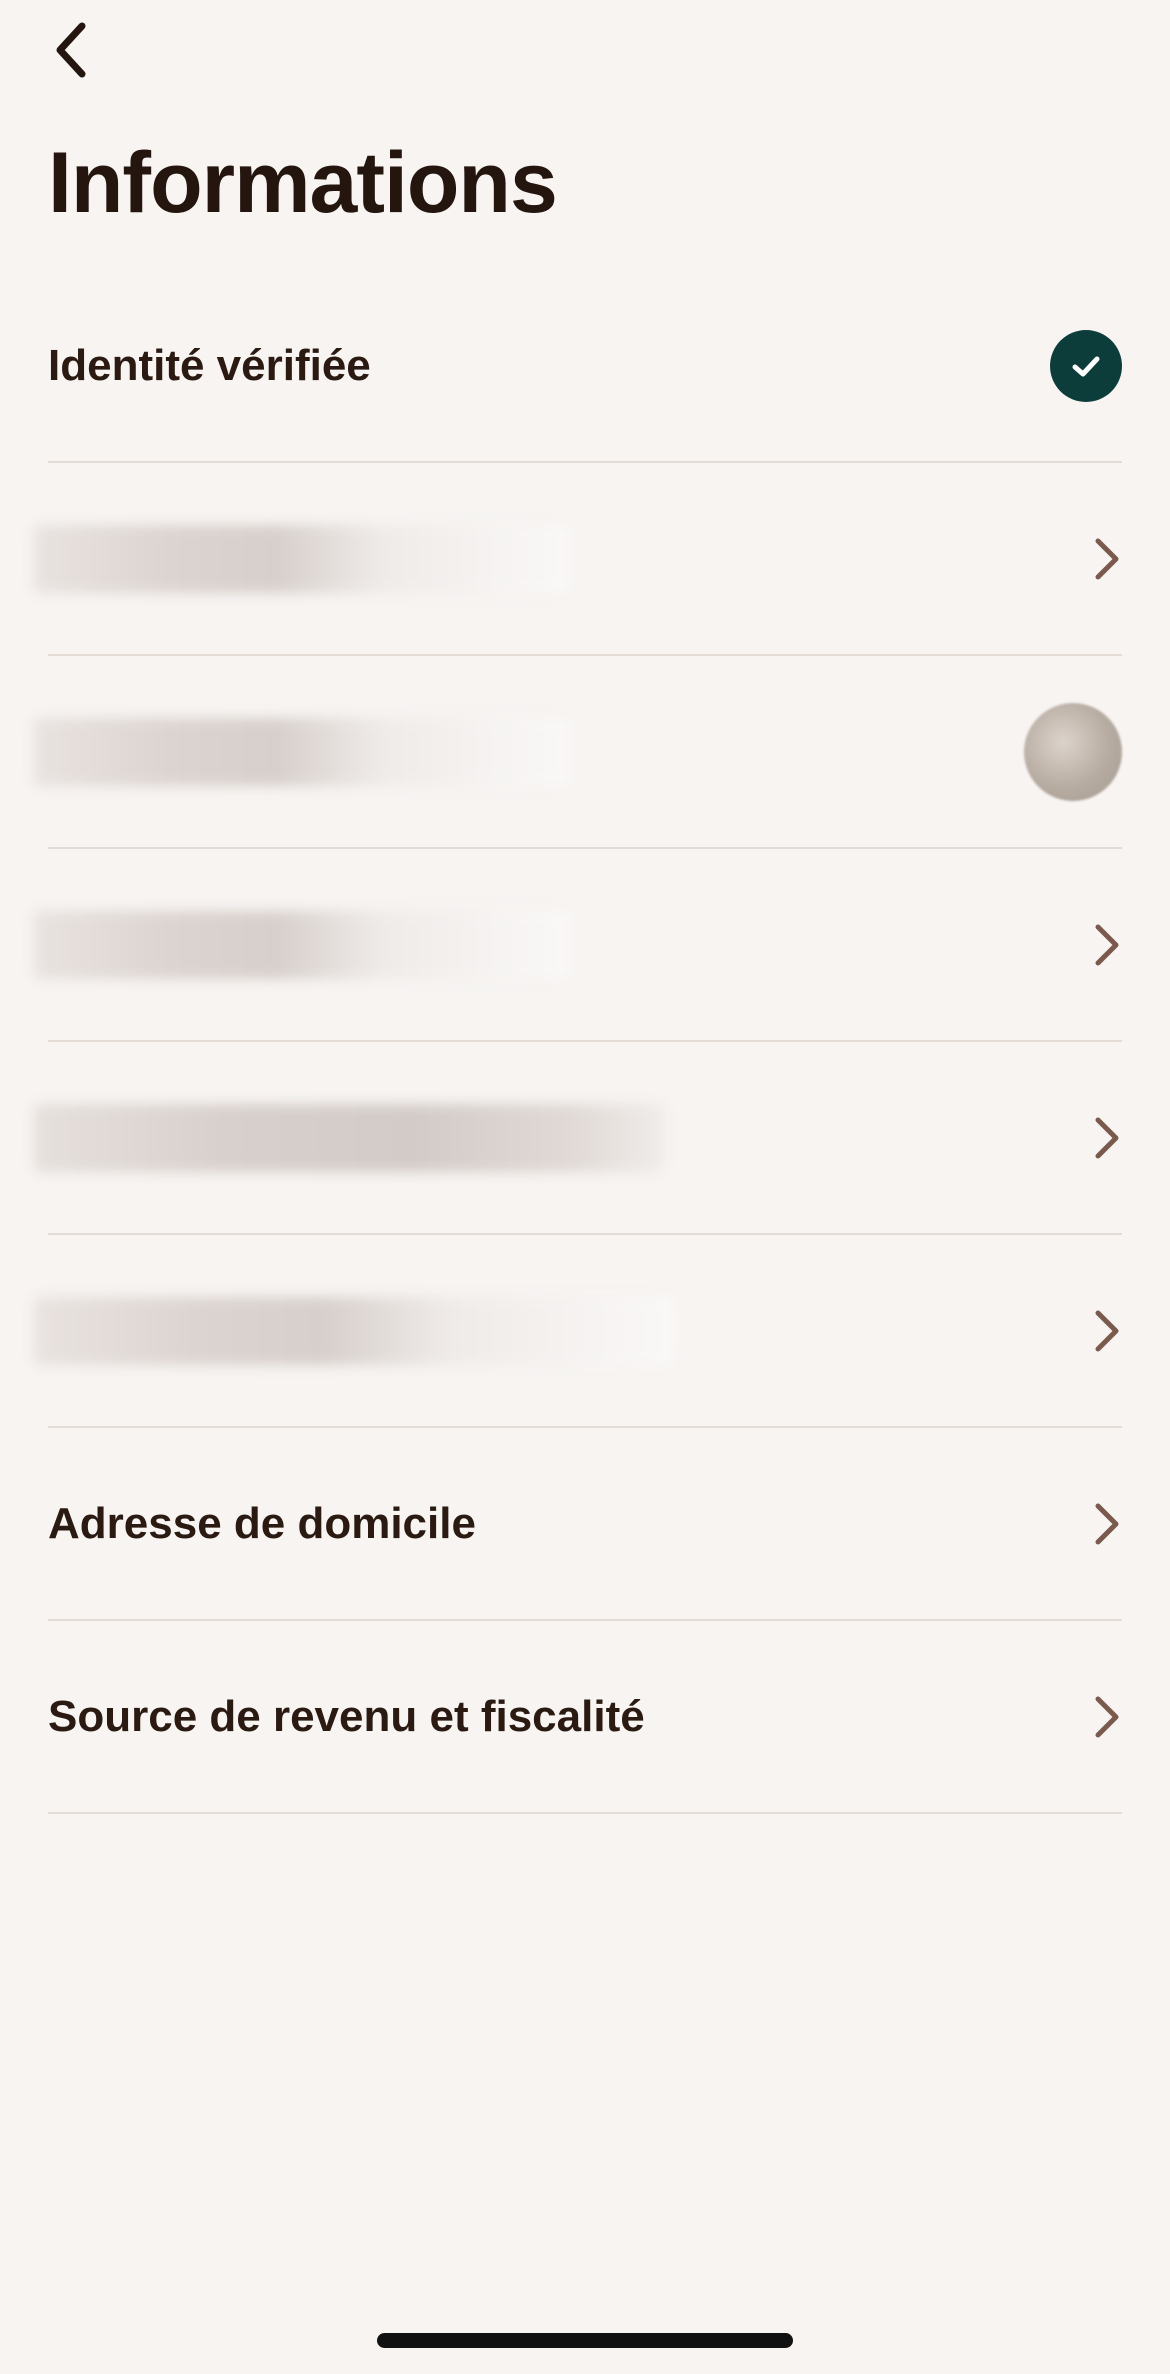 This screenshot has height=2374, width=1170. I want to click on check-circle-icon, so click(1086, 365).